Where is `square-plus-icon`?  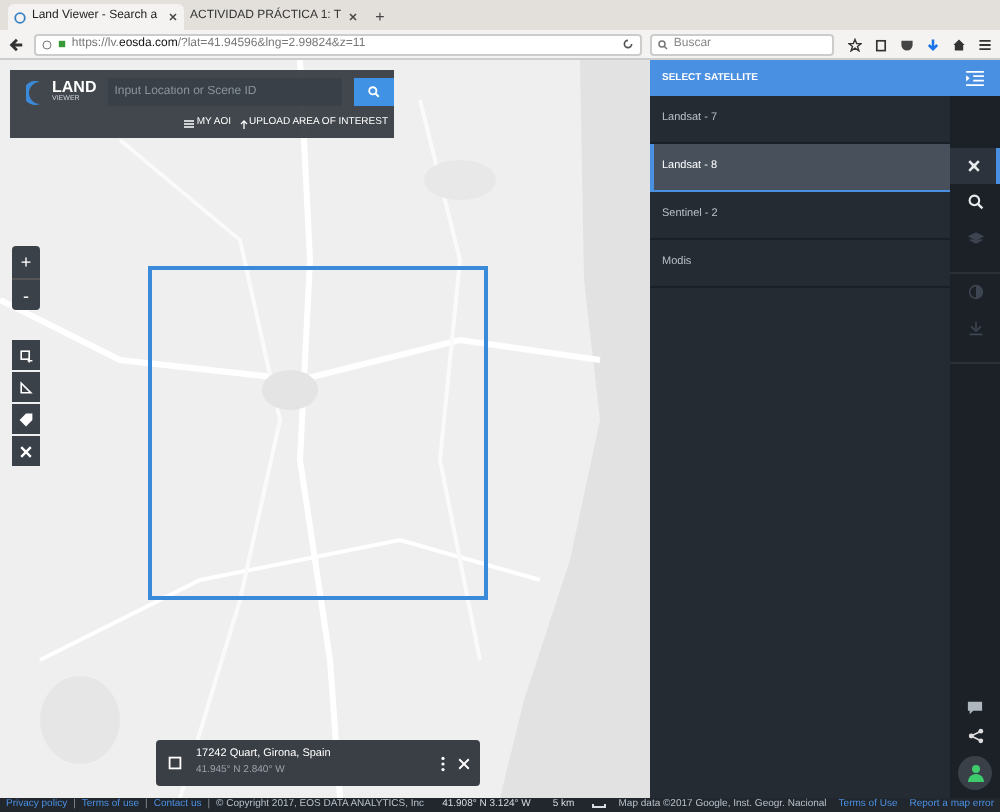
square-plus-icon is located at coordinates (26, 355).